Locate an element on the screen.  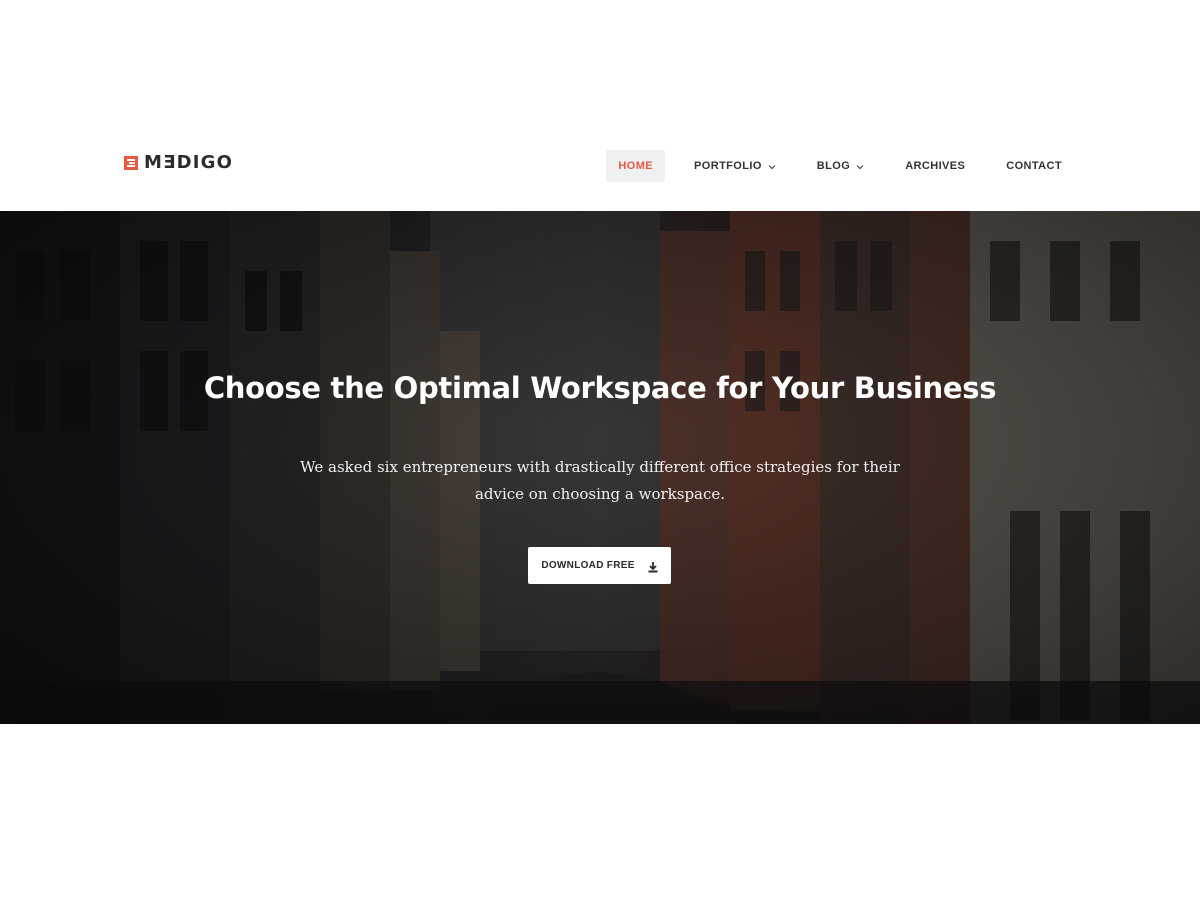
nav-item-portfolio: PORTFOLIO is located at coordinates (735, 166).